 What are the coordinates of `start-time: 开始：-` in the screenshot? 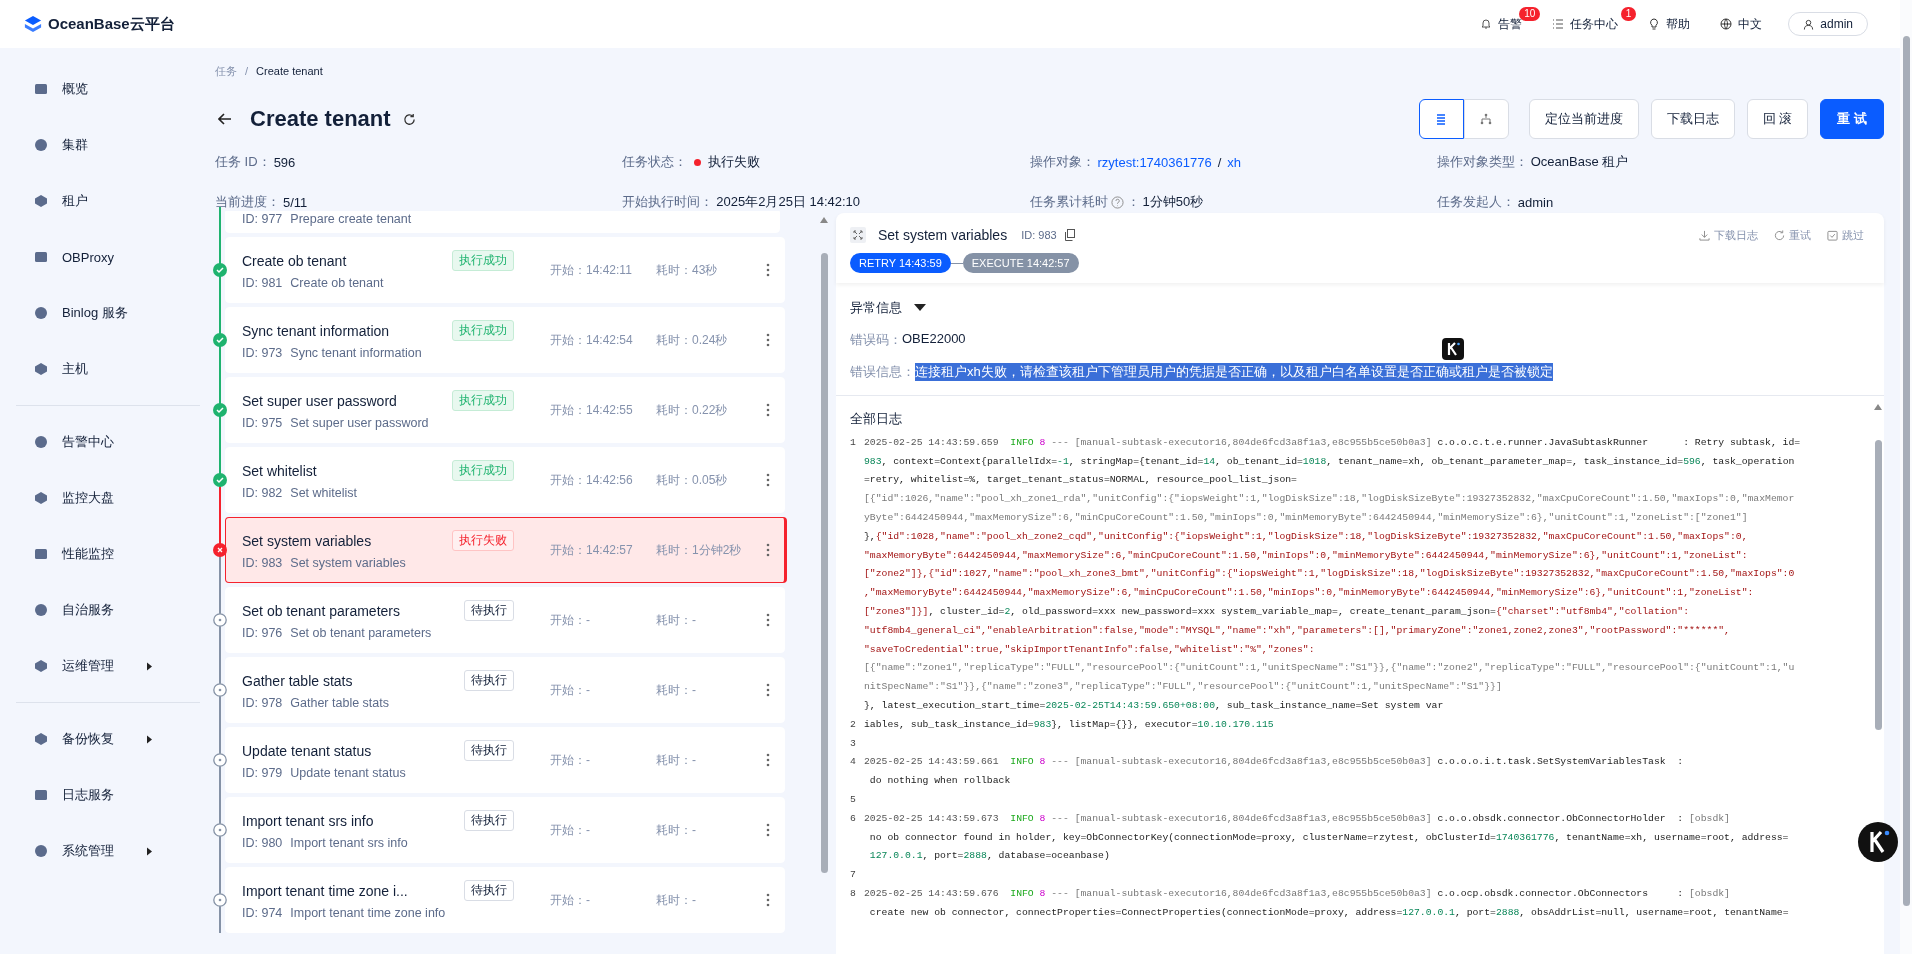 It's located at (570, 690).